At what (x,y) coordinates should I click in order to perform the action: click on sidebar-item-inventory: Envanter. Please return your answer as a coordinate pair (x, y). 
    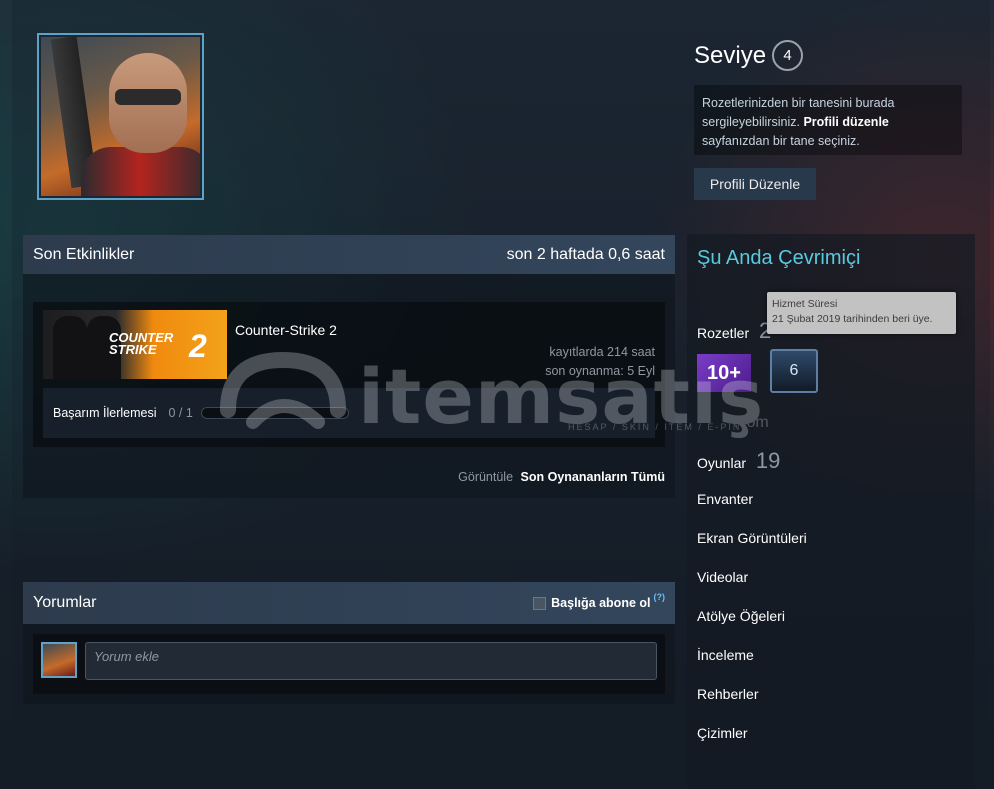
    Looking at the image, I should click on (725, 499).